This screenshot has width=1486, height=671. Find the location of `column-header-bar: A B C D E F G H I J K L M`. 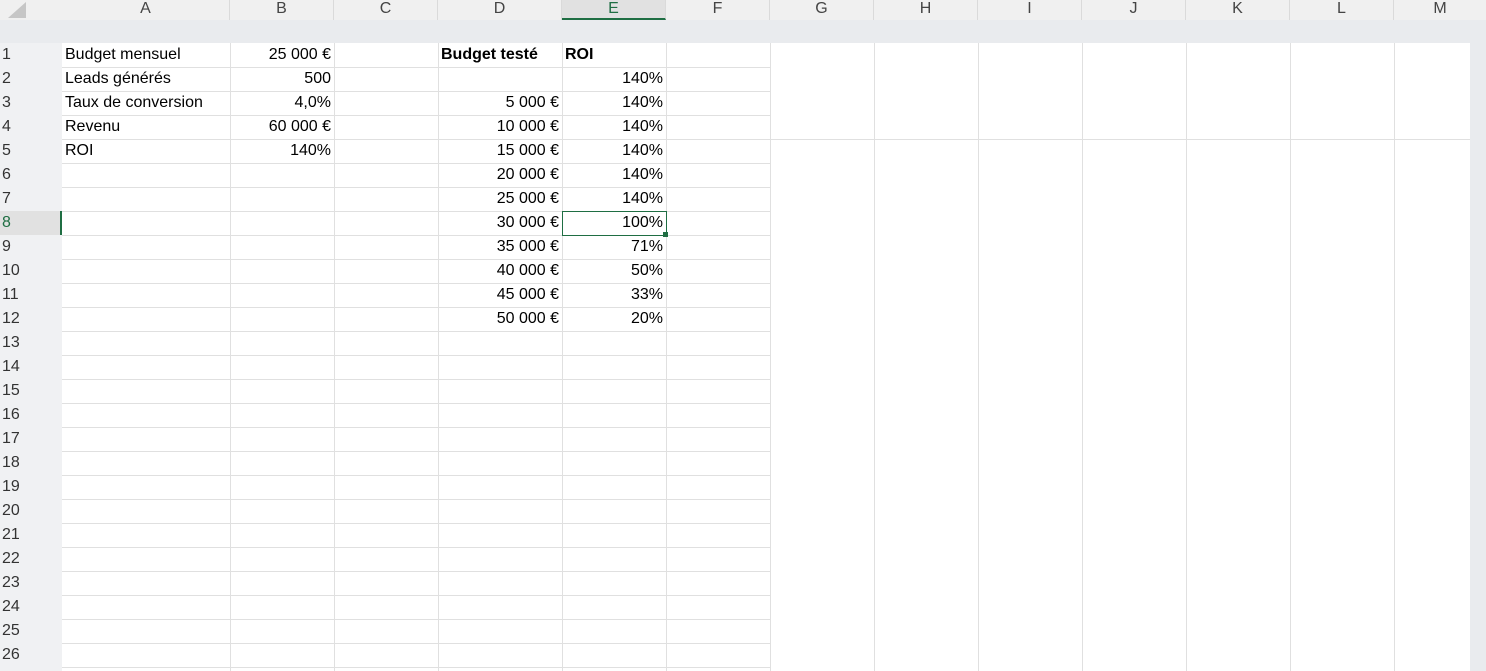

column-header-bar: A B C D E F G H I J K L M is located at coordinates (743, 10).